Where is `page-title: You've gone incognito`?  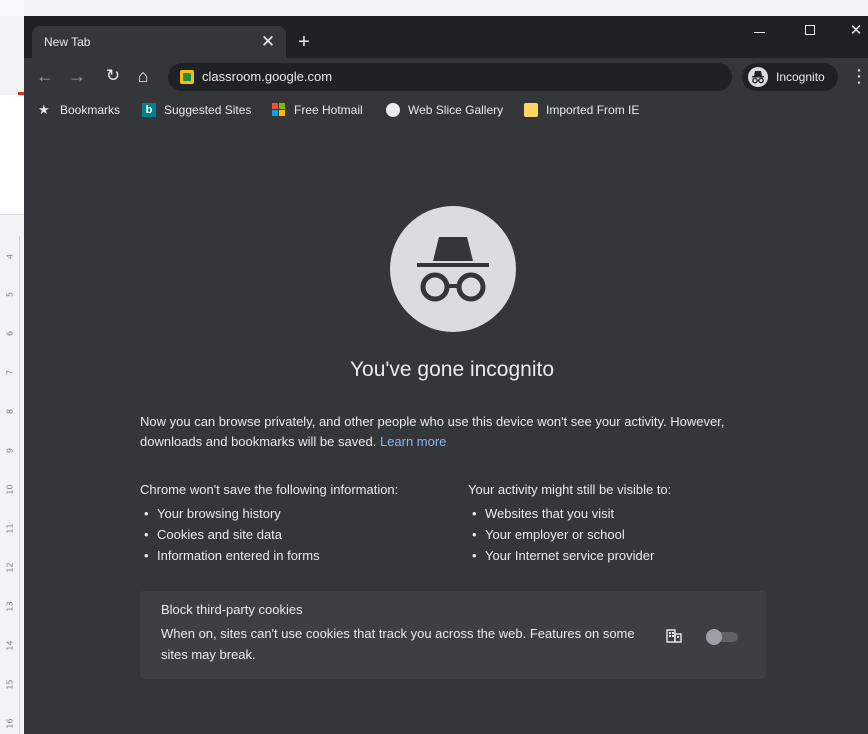
page-title: You've gone incognito is located at coordinates (452, 369).